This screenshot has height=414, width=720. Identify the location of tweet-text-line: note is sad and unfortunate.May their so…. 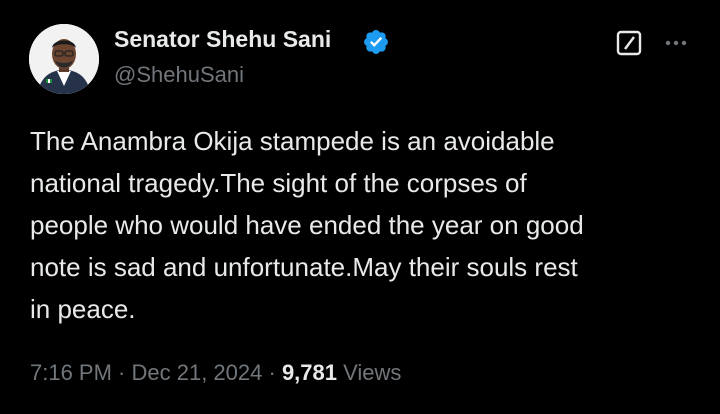
(304, 267).